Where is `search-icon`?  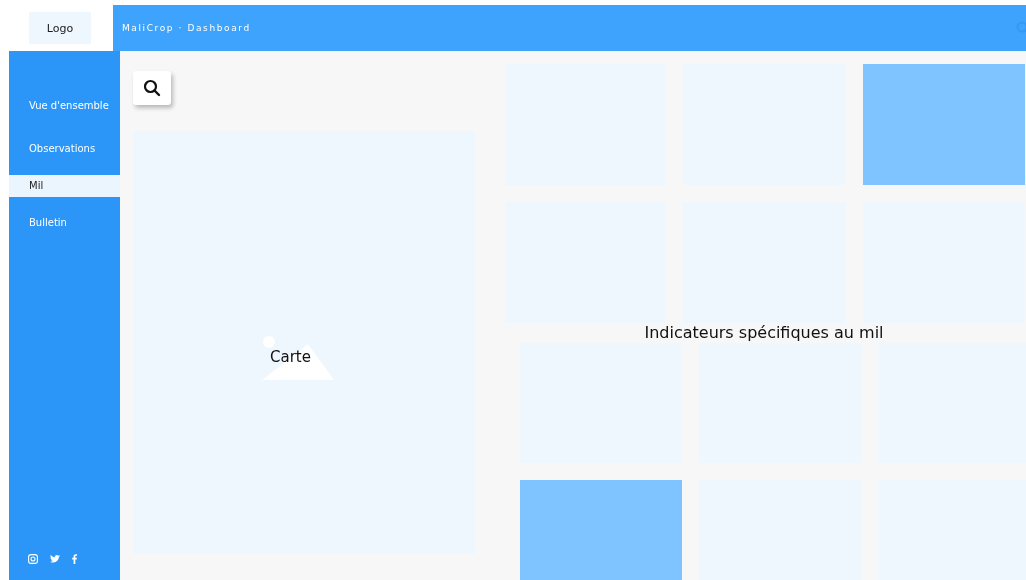
search-icon is located at coordinates (152, 88).